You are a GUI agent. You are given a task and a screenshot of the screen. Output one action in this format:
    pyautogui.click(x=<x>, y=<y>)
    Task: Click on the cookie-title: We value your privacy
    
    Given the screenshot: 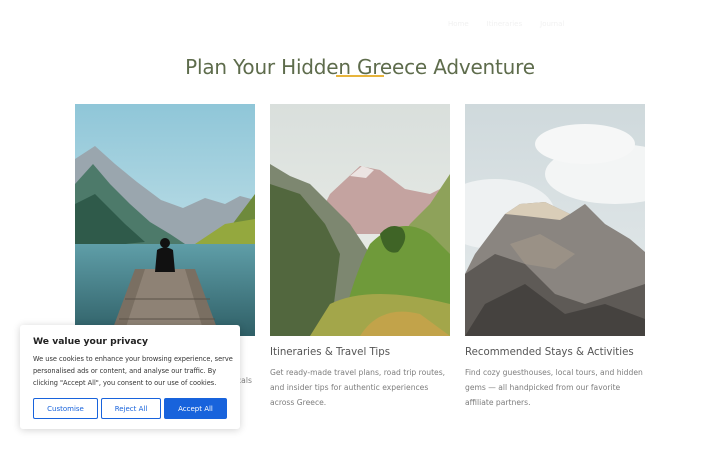 What is the action you would take?
    pyautogui.click(x=90, y=341)
    